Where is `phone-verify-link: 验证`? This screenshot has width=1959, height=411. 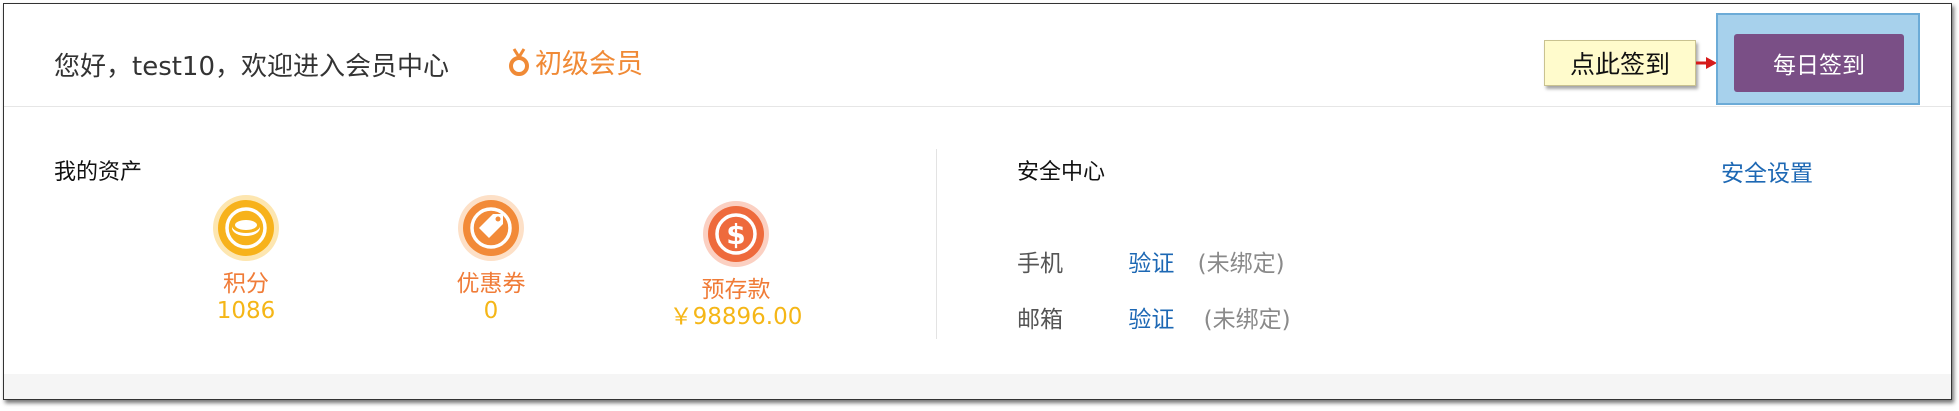
phone-verify-link: 验证 is located at coordinates (1151, 264).